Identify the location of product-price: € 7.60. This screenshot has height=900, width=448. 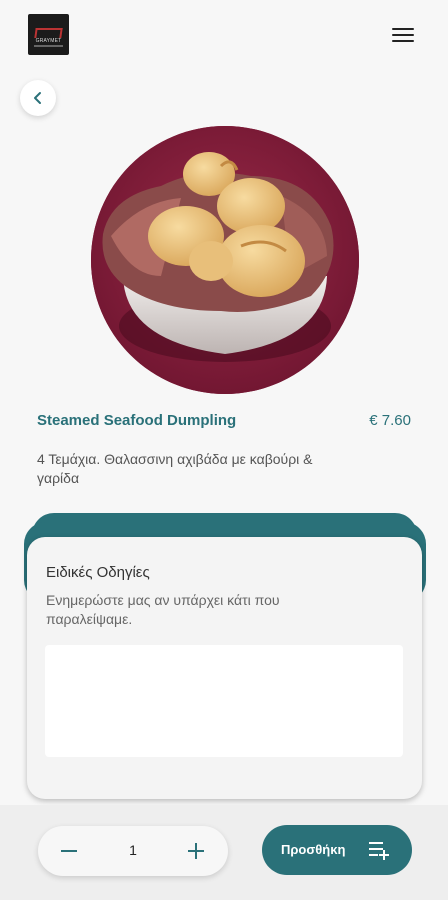
(390, 420).